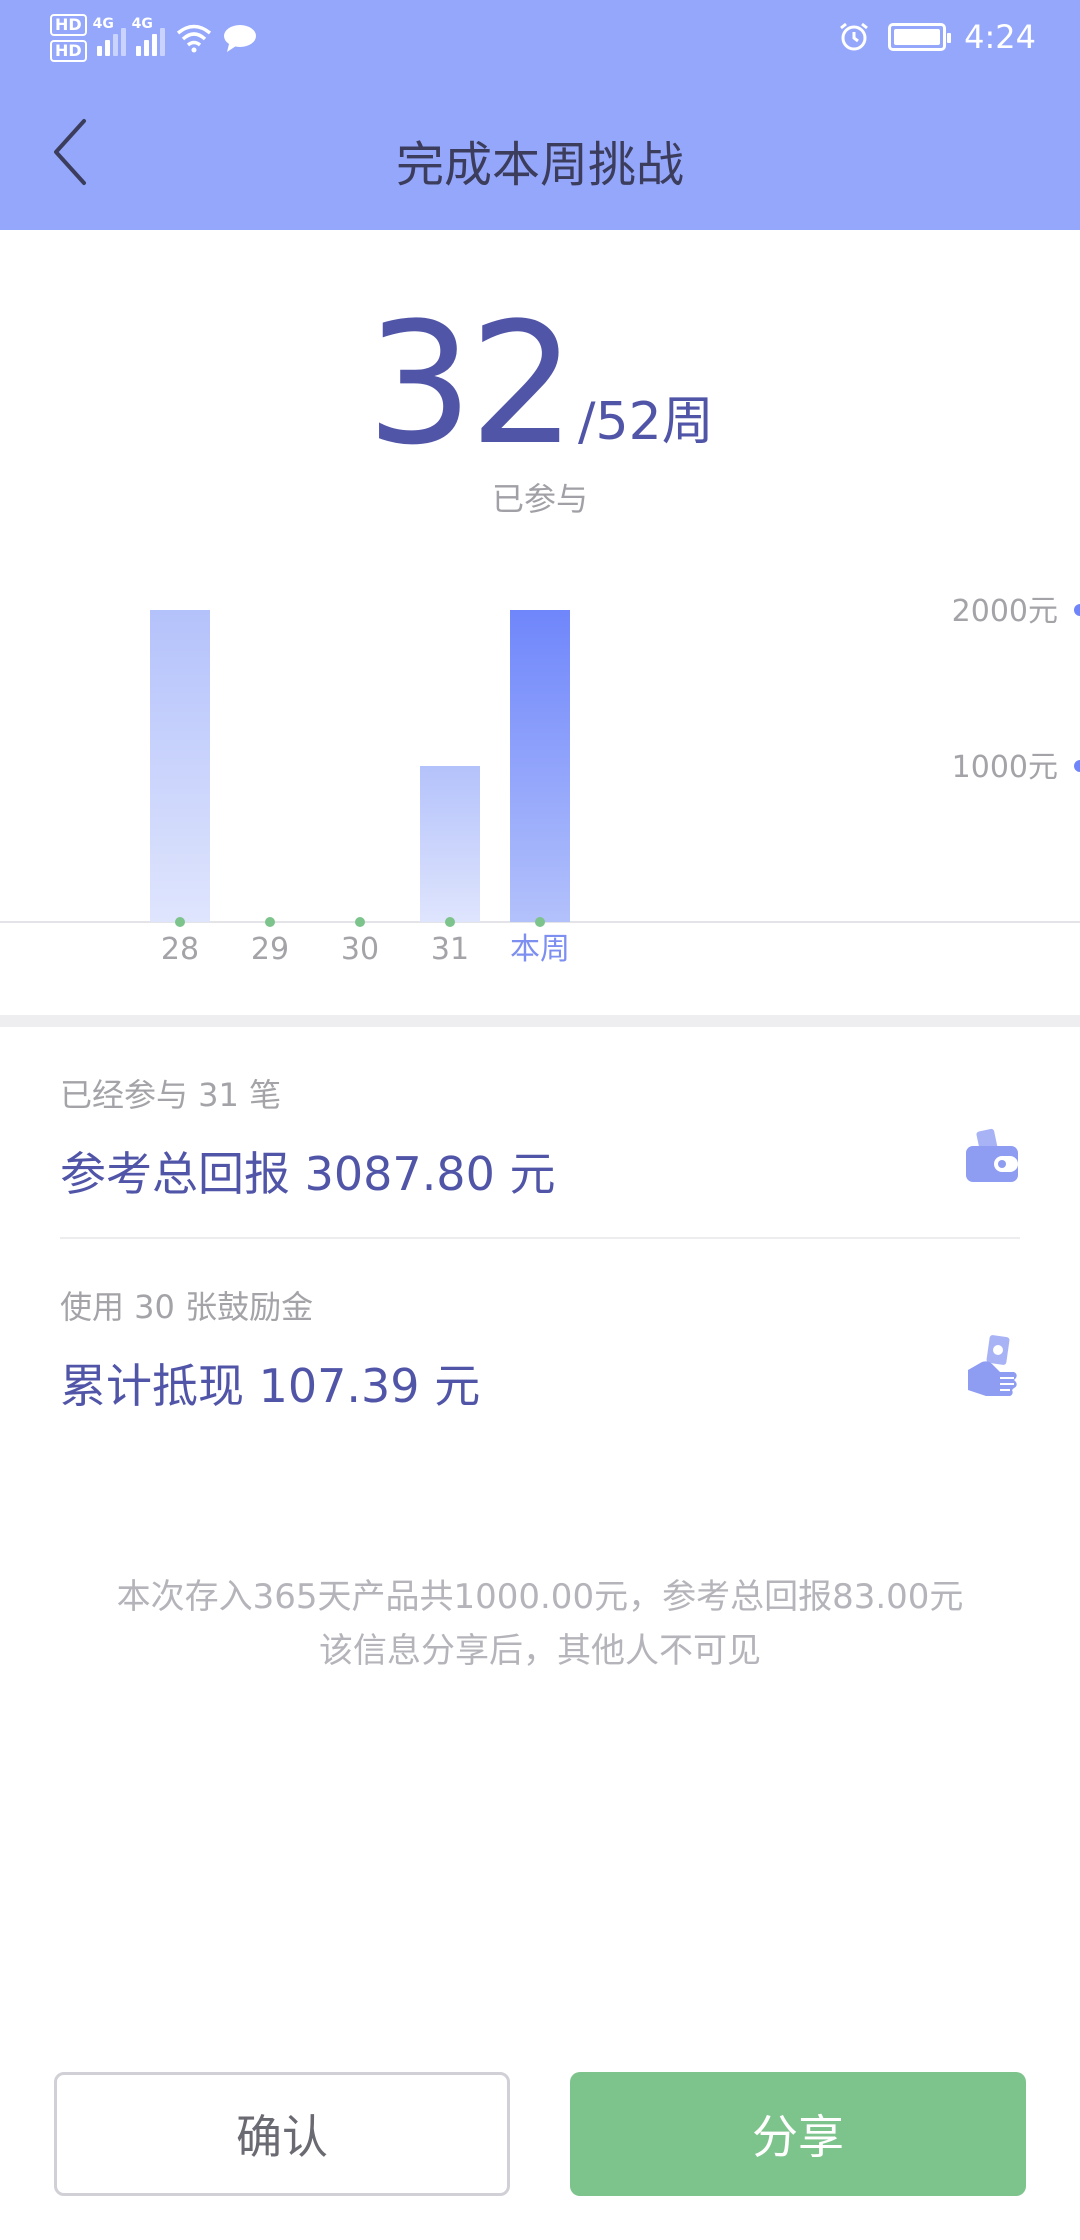 This screenshot has width=1080, height=2240. I want to click on status-time: 4:24, so click(1000, 37).